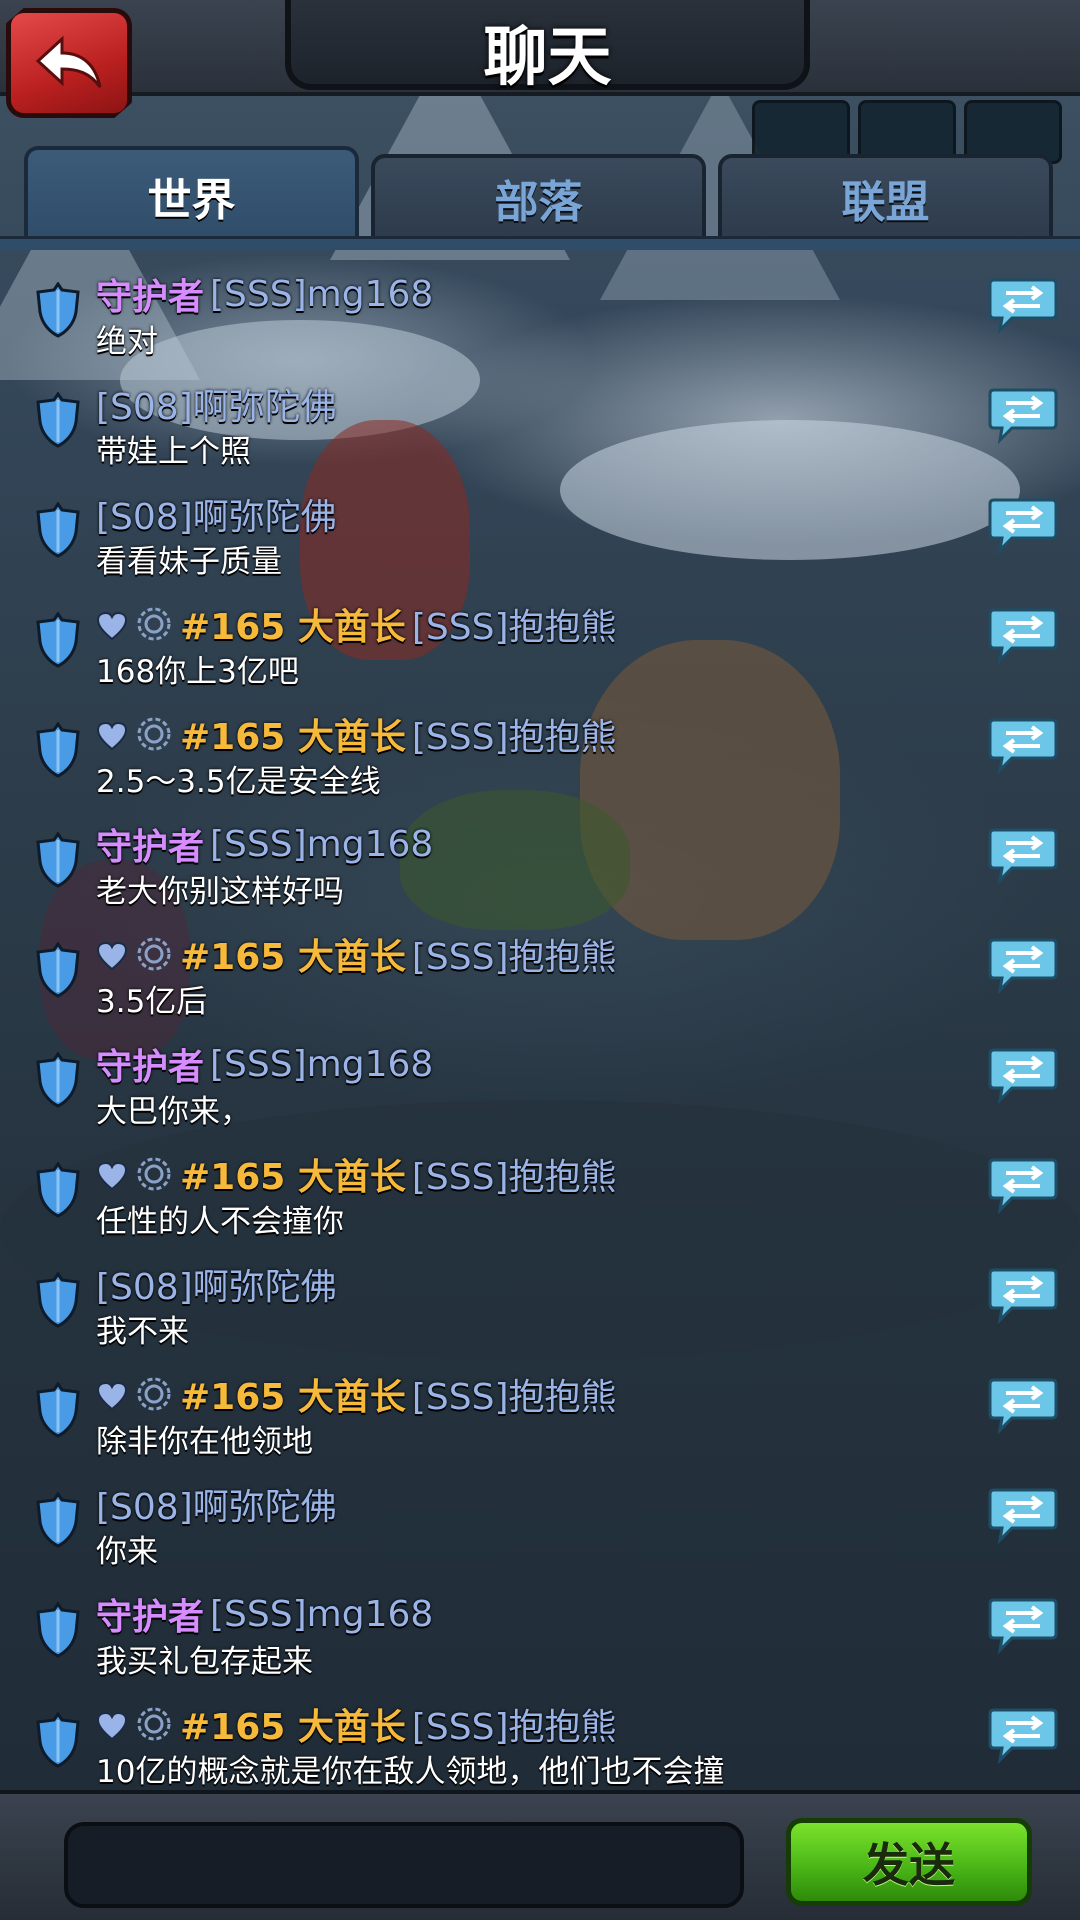 Image resolution: width=1080 pixels, height=1920 pixels. Describe the element at coordinates (540, 243) in the screenshot. I see `tab-underline` at that location.